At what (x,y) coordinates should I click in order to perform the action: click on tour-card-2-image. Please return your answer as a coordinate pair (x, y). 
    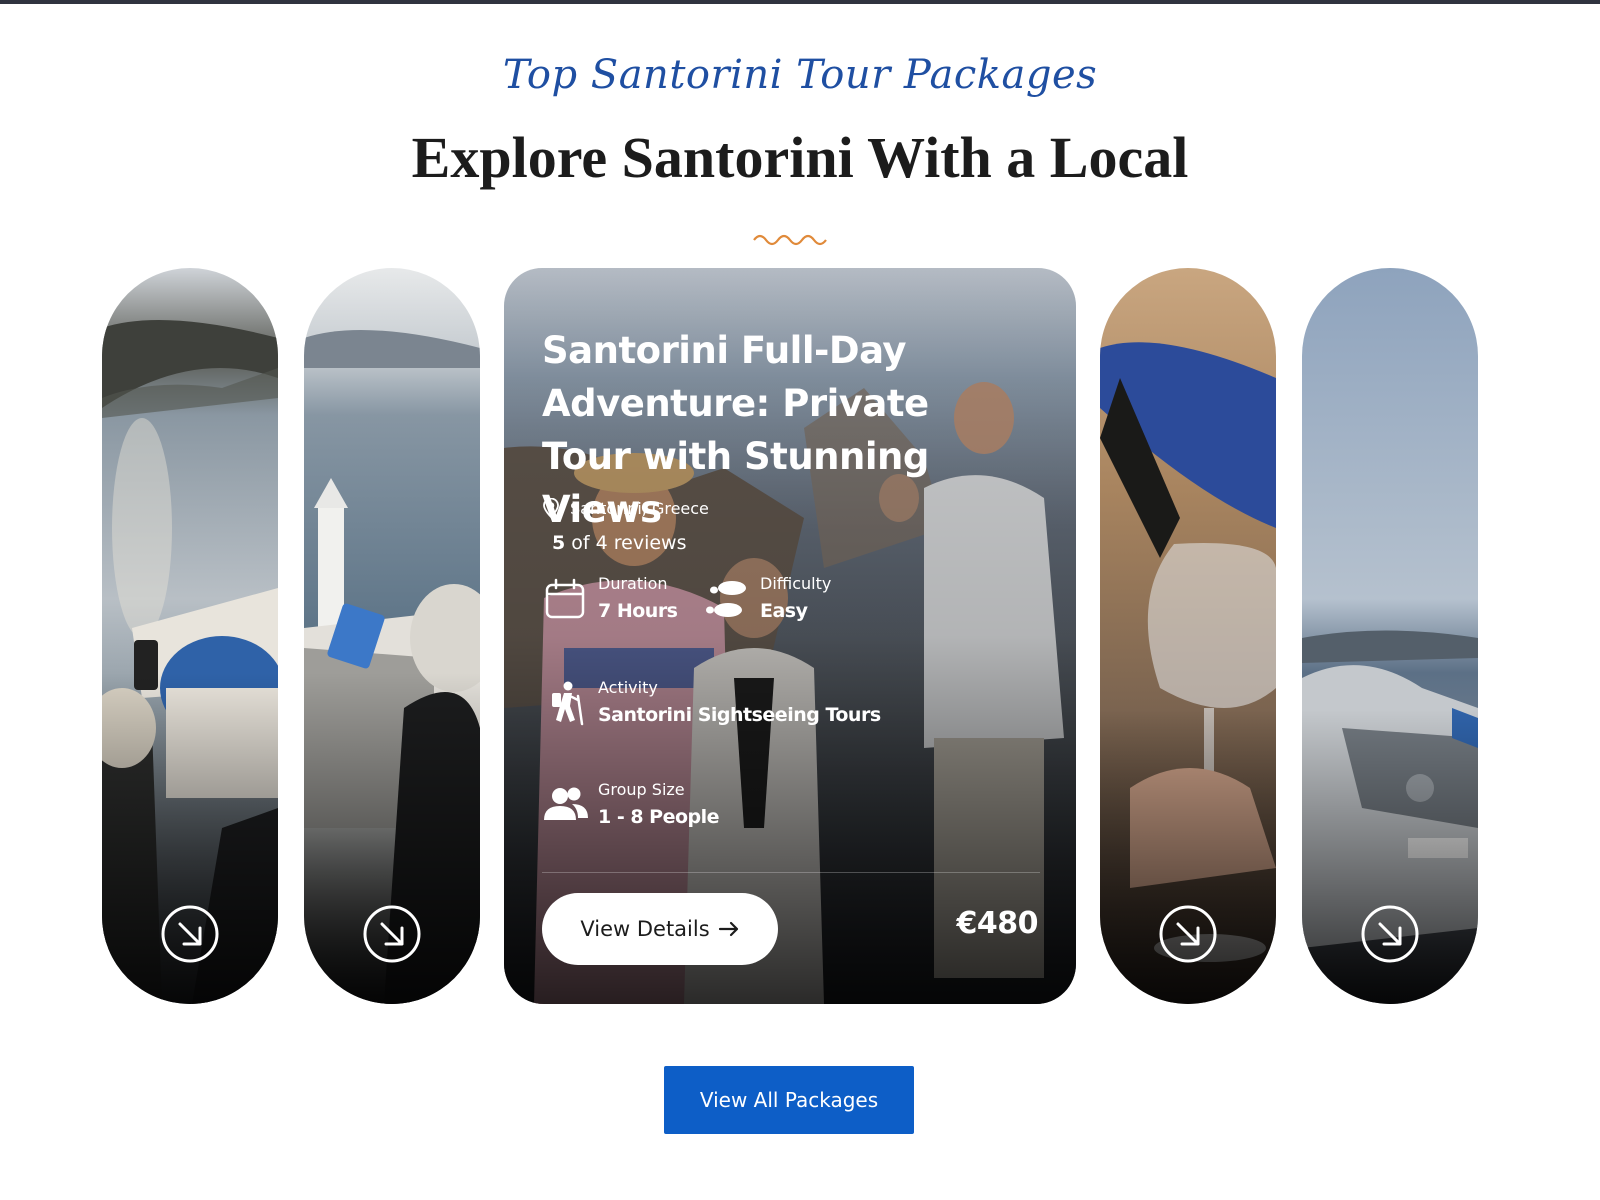
    Looking at the image, I should click on (392, 636).